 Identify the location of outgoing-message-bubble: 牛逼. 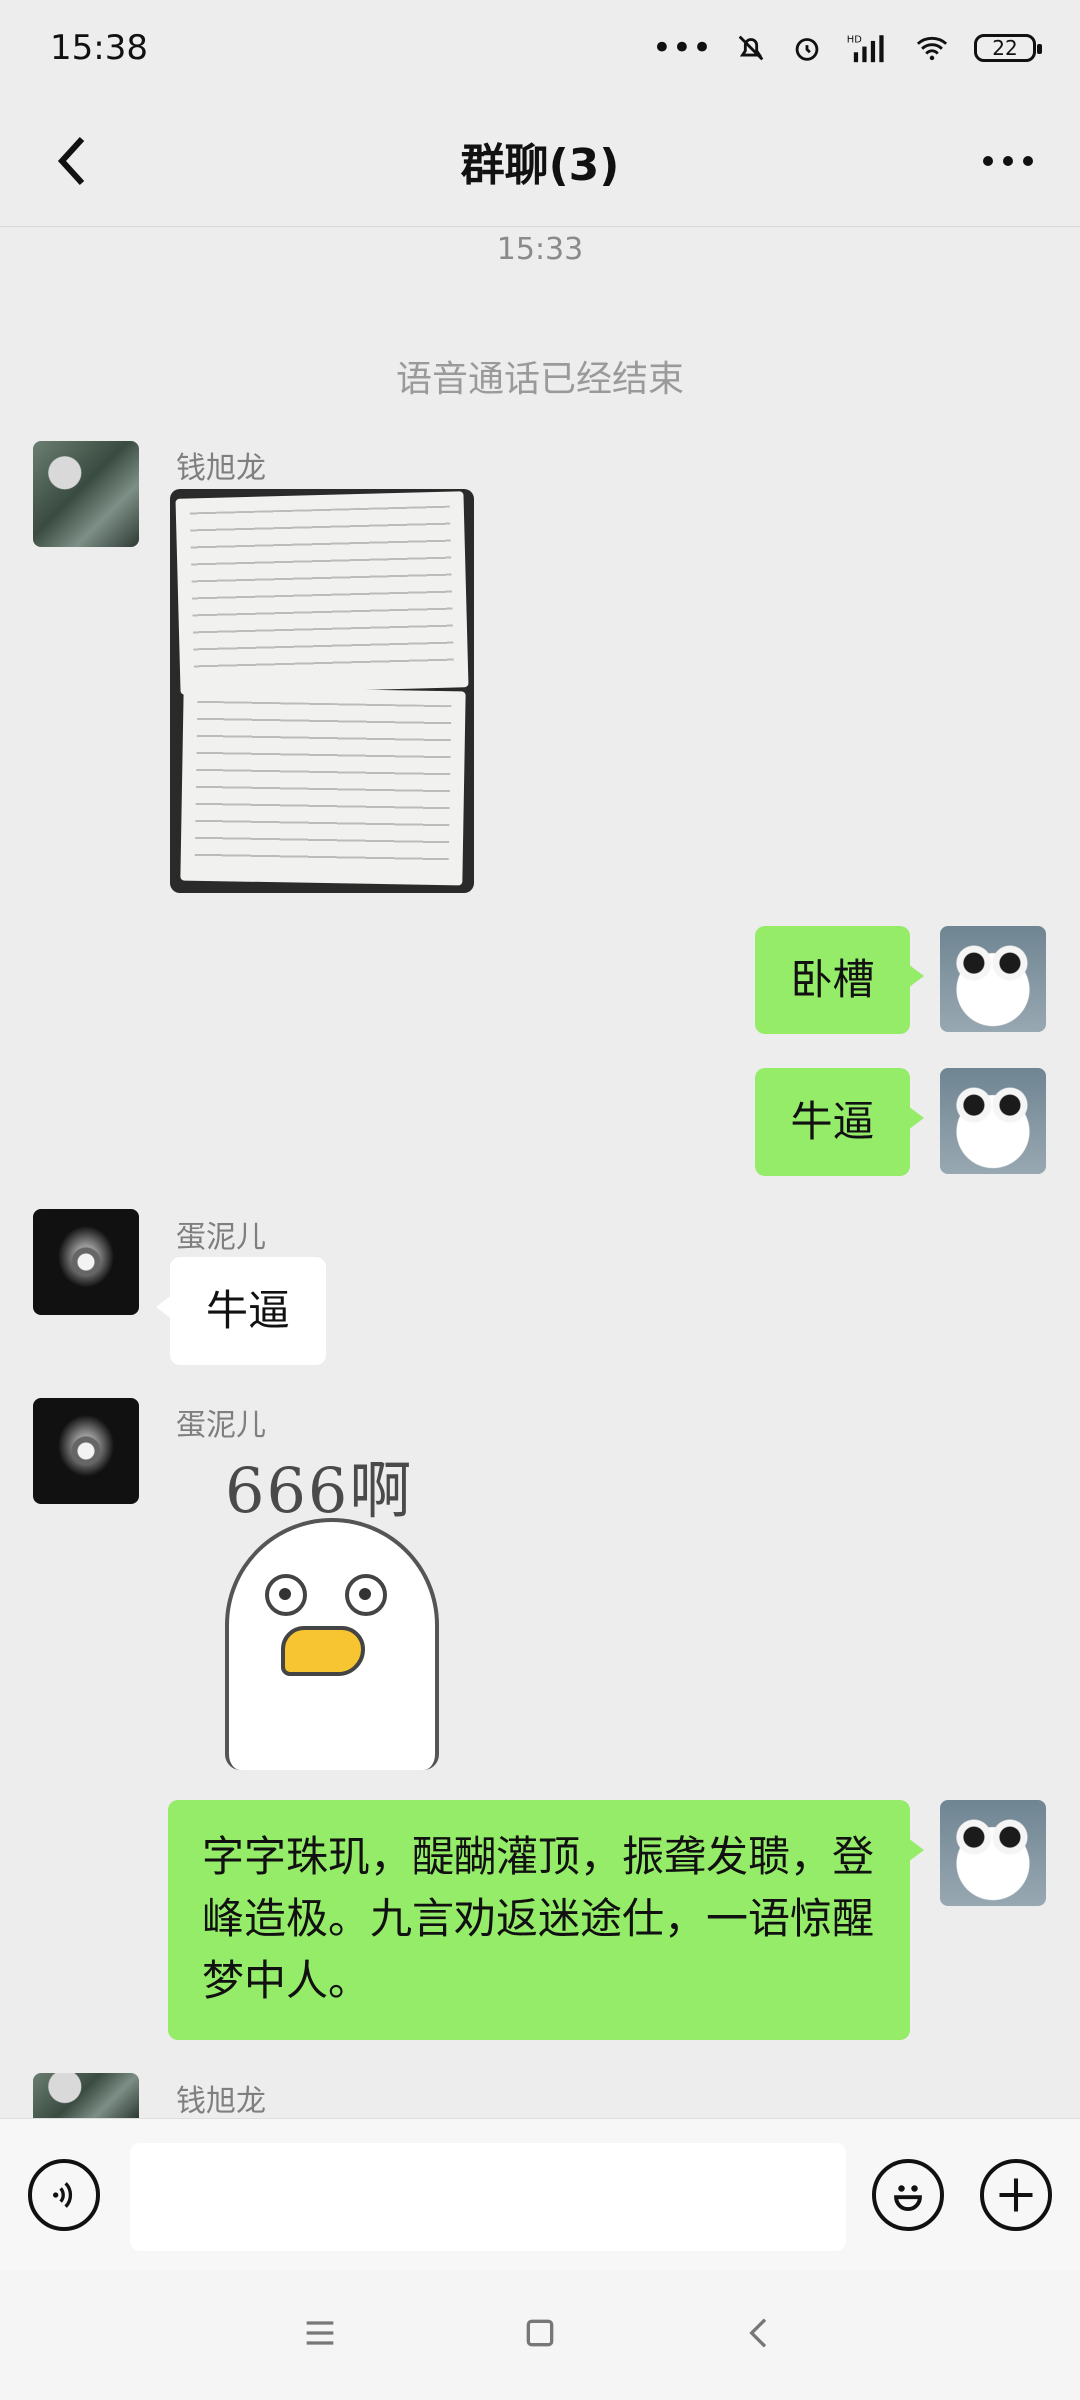
(839, 1122).